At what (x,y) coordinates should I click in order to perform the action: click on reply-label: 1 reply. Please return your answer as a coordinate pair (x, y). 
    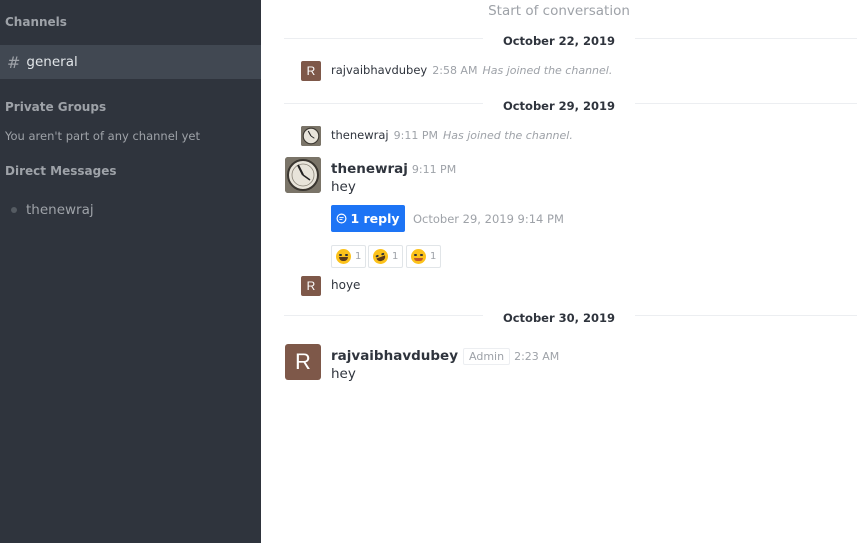
    Looking at the image, I should click on (375, 218).